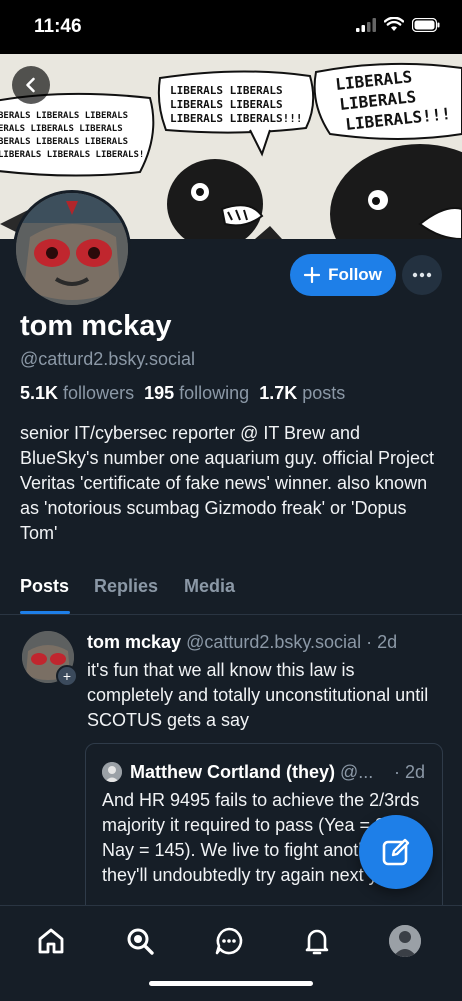  Describe the element at coordinates (108, 359) in the screenshot. I see `profile-handle: @catturd2.bsky.social` at that location.